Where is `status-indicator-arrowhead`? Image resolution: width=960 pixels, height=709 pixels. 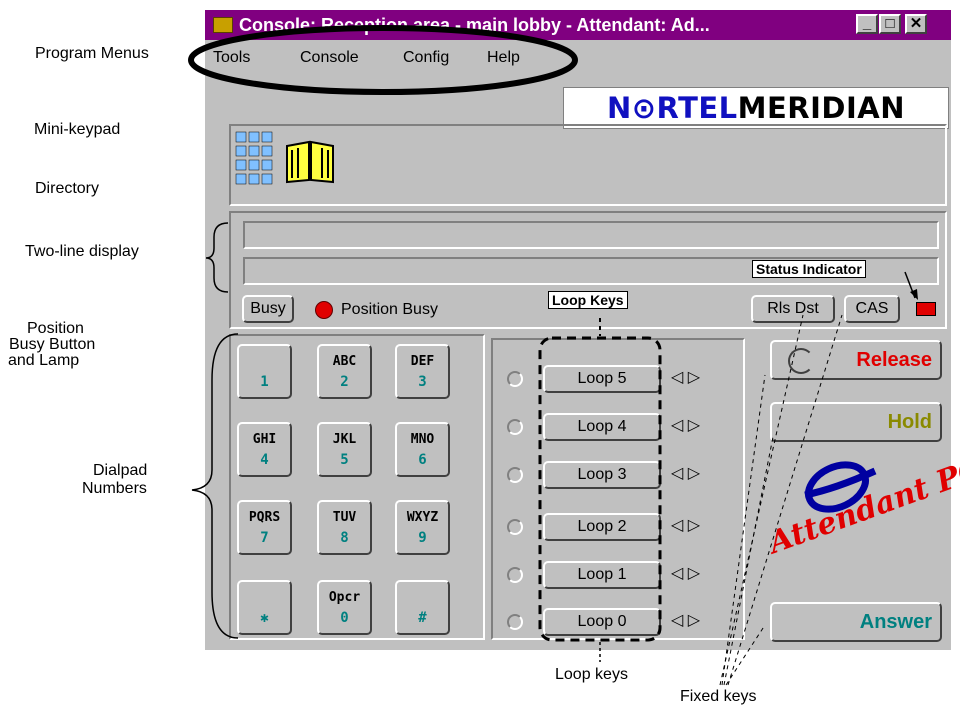 status-indicator-arrowhead is located at coordinates (914, 294).